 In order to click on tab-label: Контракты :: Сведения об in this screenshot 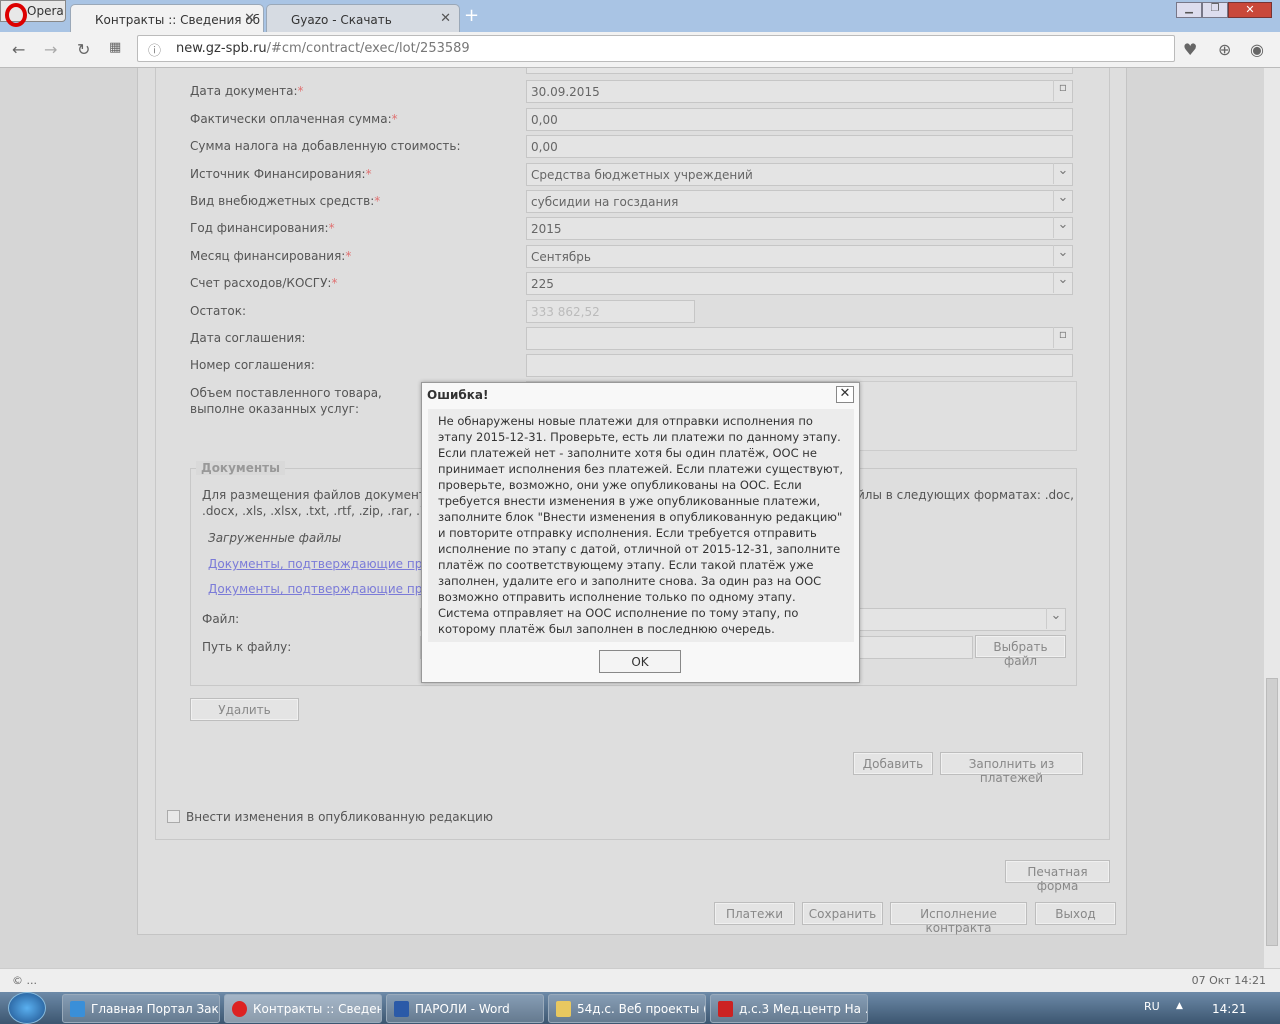, I will do `click(178, 20)`.